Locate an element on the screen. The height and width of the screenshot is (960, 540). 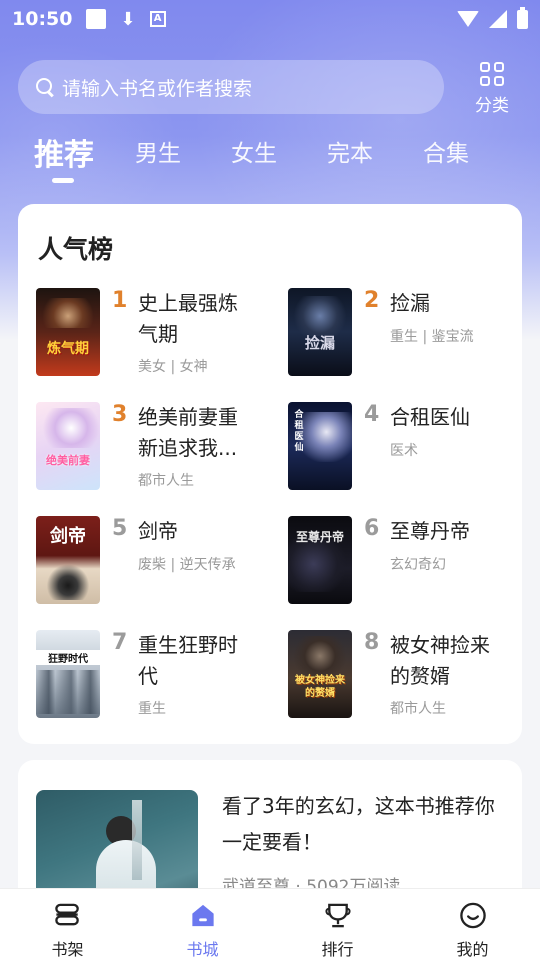
search-bar: 请输入书名或作者搜索 is located at coordinates (231, 87).